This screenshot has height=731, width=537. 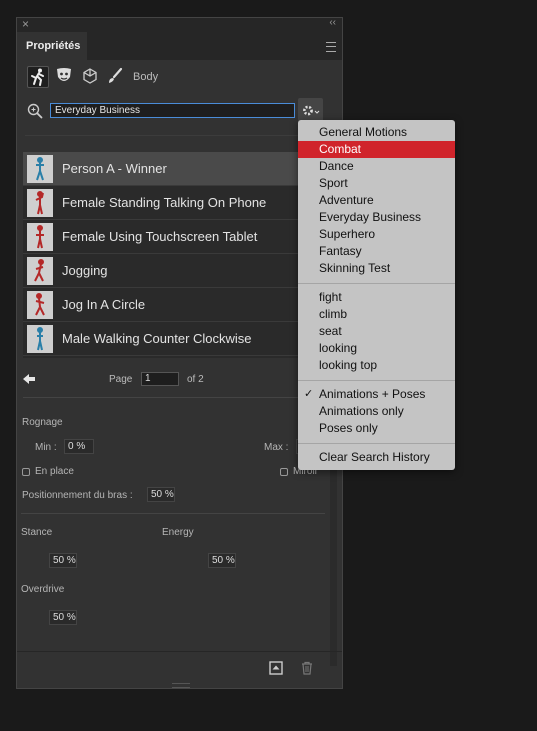 What do you see at coordinates (38, 77) in the screenshot?
I see `figure-icon` at bounding box center [38, 77].